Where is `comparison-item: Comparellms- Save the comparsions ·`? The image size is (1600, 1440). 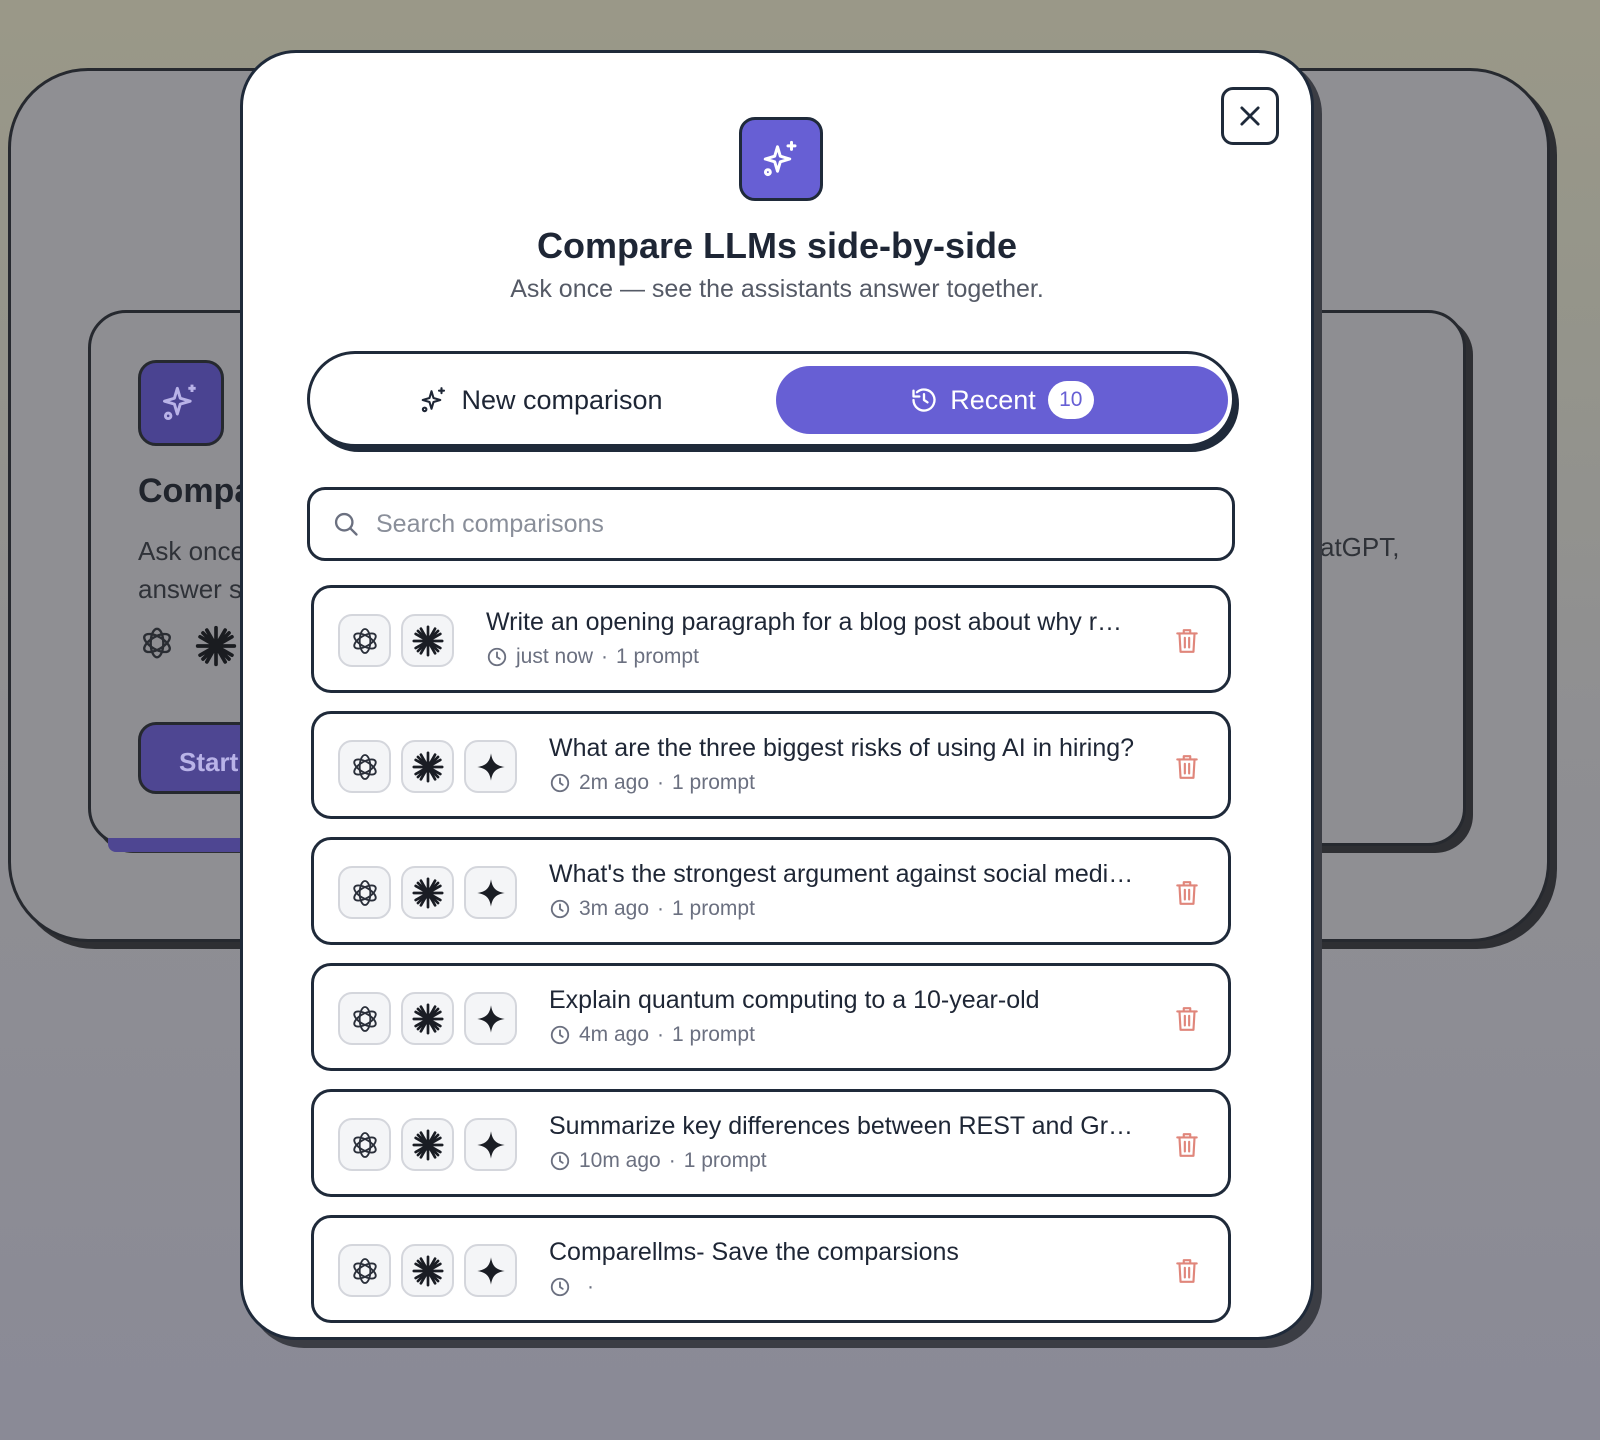 comparison-item: Comparellms- Save the comparsions · is located at coordinates (771, 1269).